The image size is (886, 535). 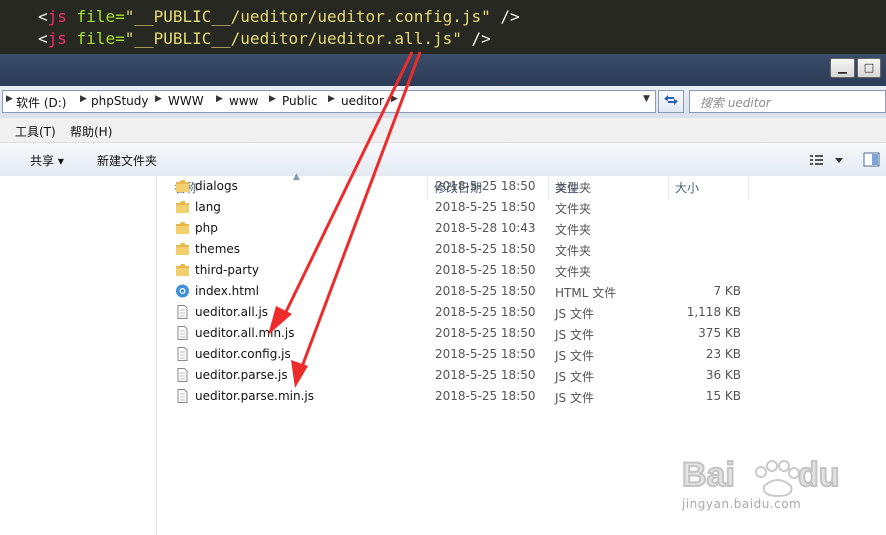 I want to click on search-input: 搜索 ueditor, so click(x=787, y=101).